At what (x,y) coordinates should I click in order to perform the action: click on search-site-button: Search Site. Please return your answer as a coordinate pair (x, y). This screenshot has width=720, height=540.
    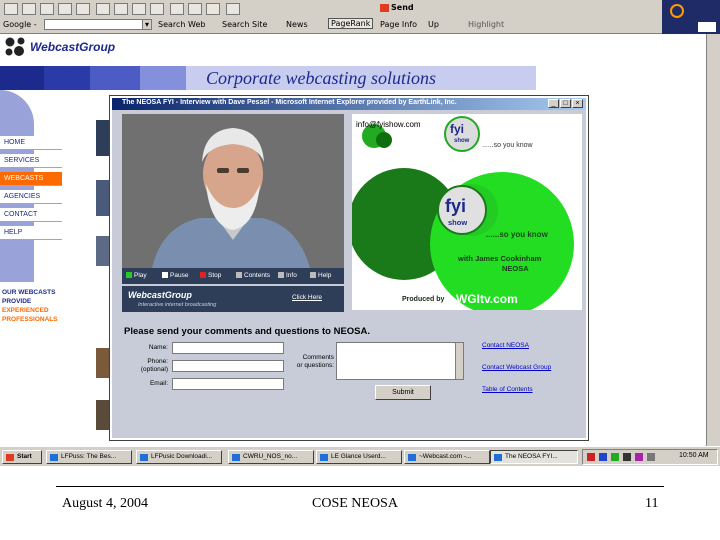
    Looking at the image, I should click on (244, 24).